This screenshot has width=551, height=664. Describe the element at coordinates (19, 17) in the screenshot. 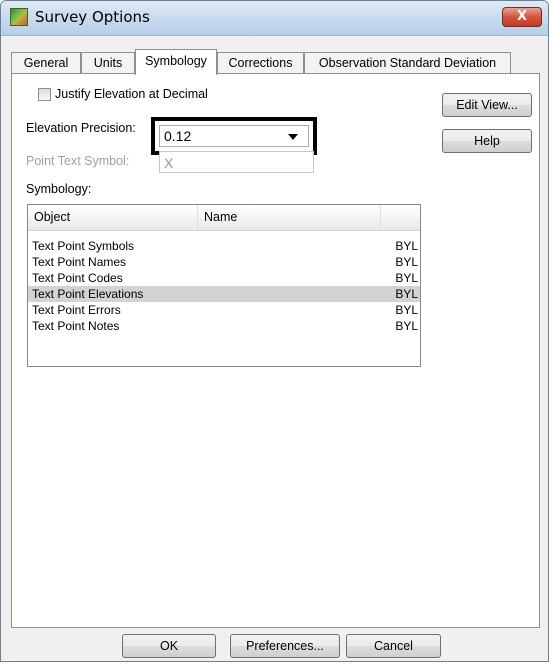

I see `app-icon` at that location.